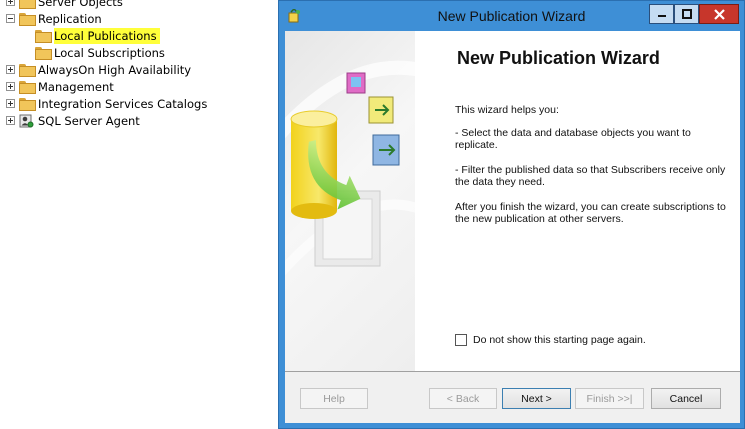 The height and width of the screenshot is (429, 745). Describe the element at coordinates (89, 120) in the screenshot. I see `tree-item-label: SQL Server Agent` at that location.